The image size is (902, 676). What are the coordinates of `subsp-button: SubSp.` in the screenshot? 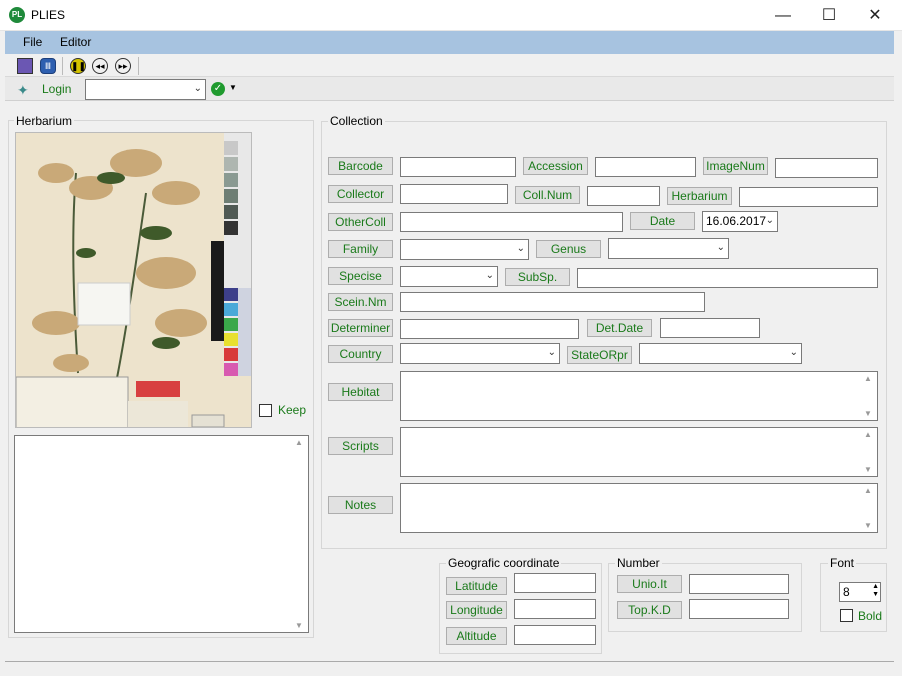 It's located at (537, 277).